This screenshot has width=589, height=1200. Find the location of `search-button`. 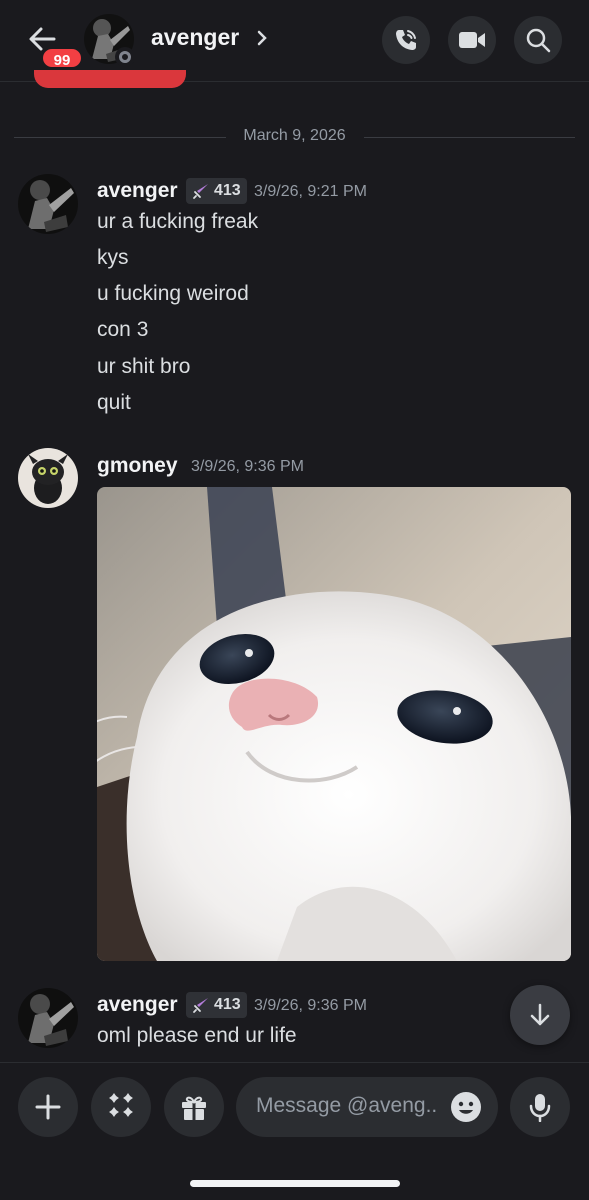

search-button is located at coordinates (538, 40).